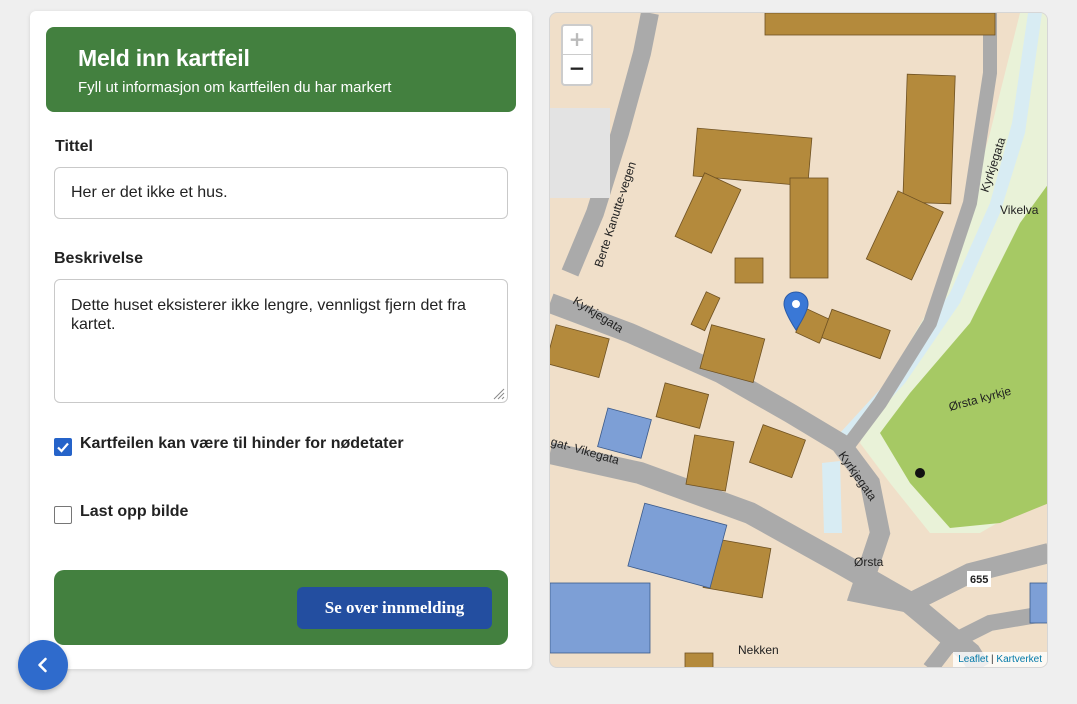  What do you see at coordinates (63, 515) in the screenshot?
I see `upload-photo-checkbox` at bounding box center [63, 515].